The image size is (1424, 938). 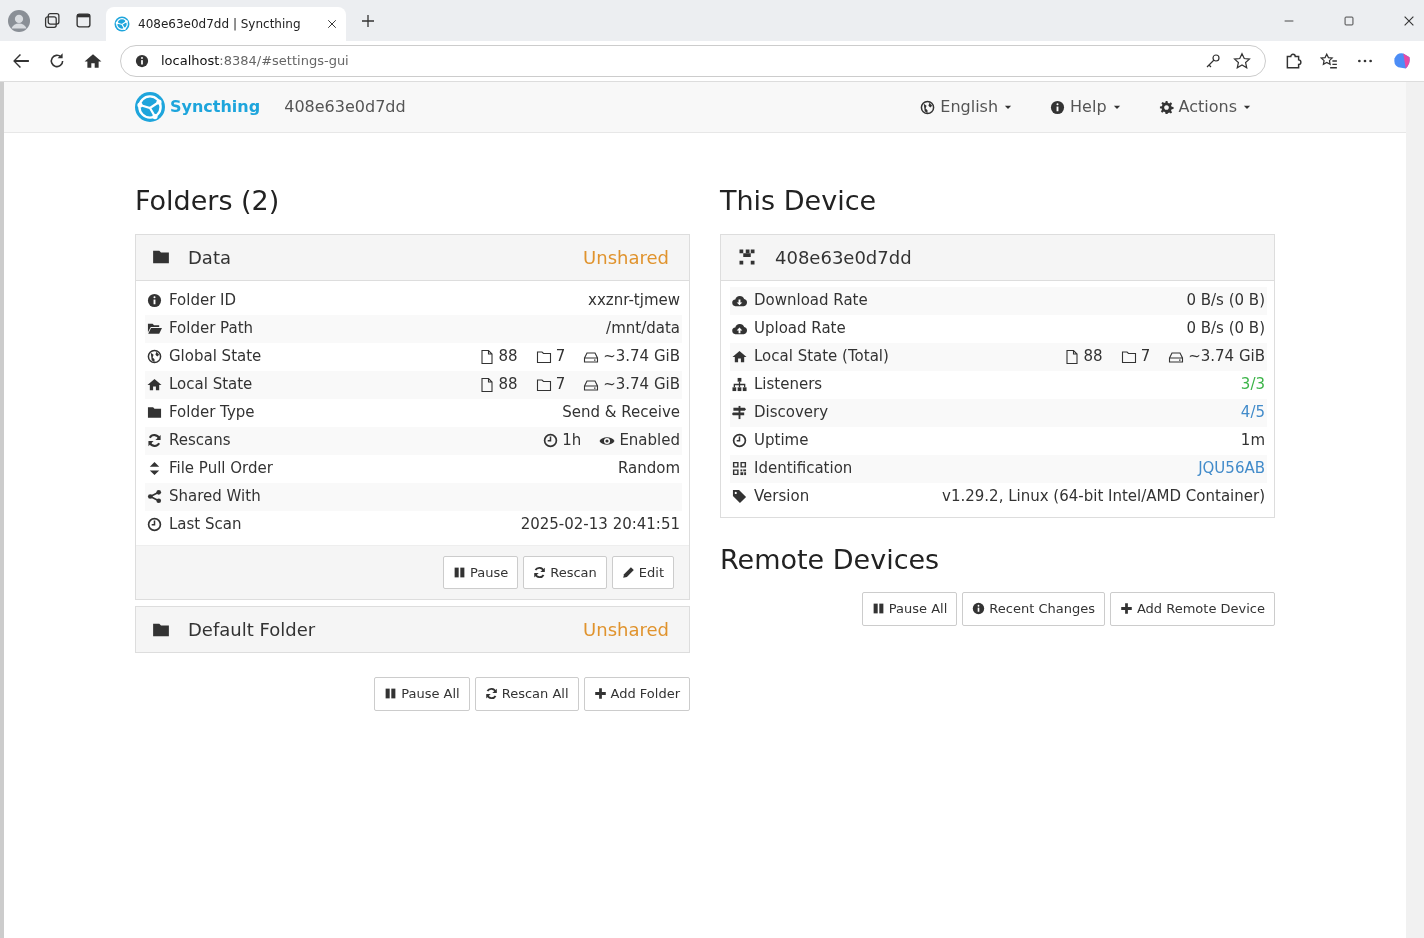 I want to click on identification-link: JQU56AB, so click(x=1231, y=468).